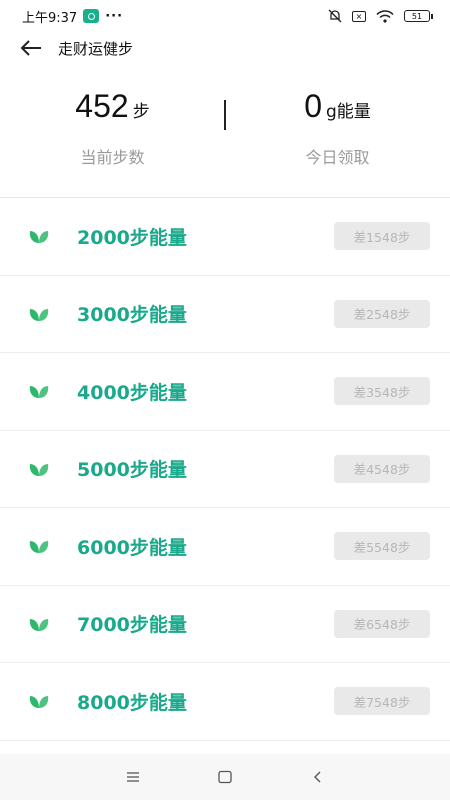  I want to click on steps-remaining-button: 差3548步, so click(382, 391).